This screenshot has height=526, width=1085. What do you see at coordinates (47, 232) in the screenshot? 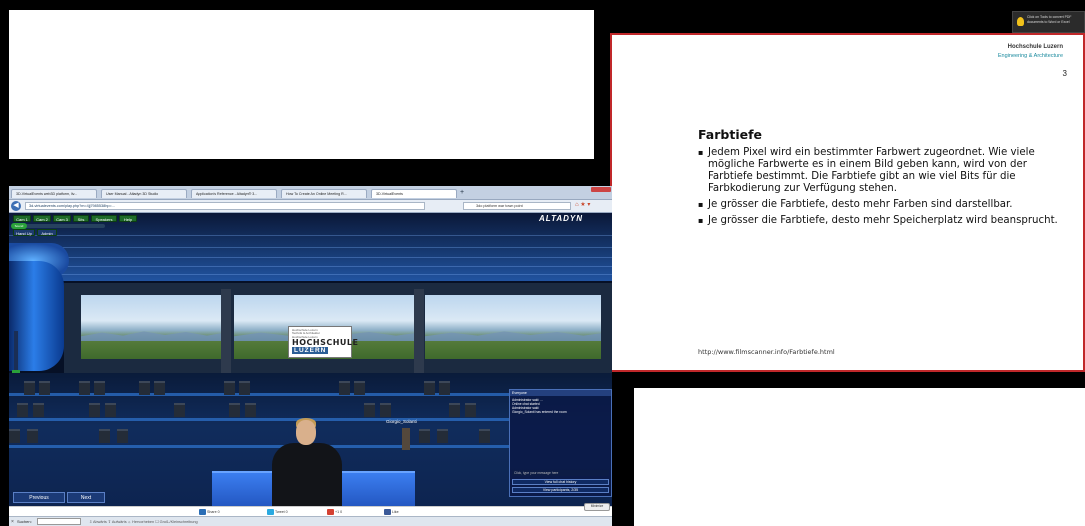
I see `admin-button: Admin` at bounding box center [47, 232].